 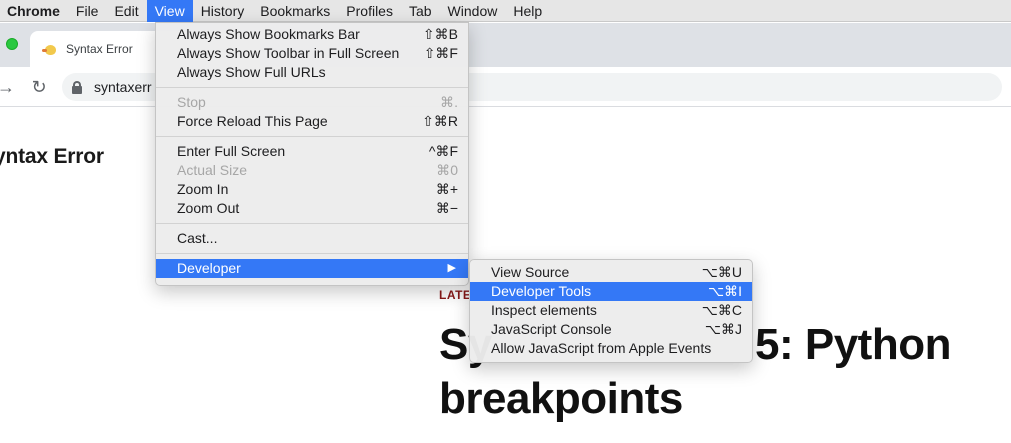 I want to click on latest-label: LATE, so click(x=455, y=295).